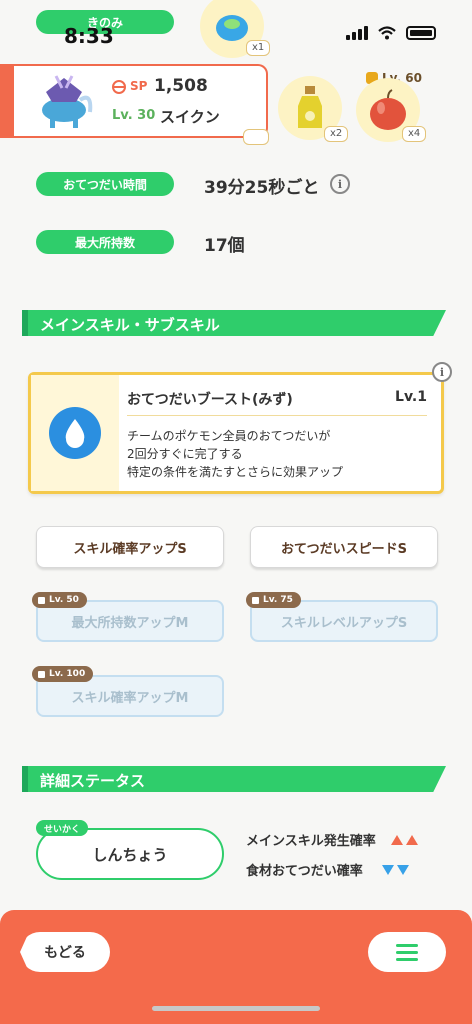 The width and height of the screenshot is (472, 1024). I want to click on status-icons, so click(391, 33).